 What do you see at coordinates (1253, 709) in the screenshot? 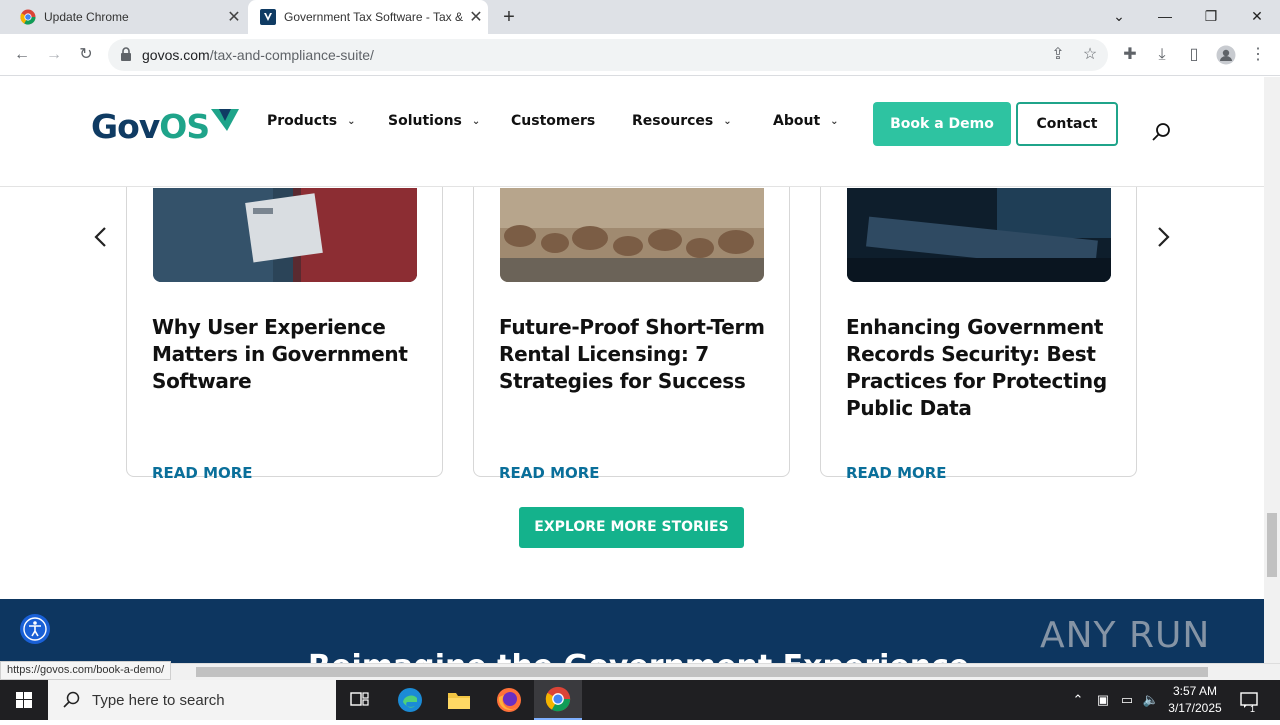
I see `notification-count-badge: 1` at bounding box center [1253, 709].